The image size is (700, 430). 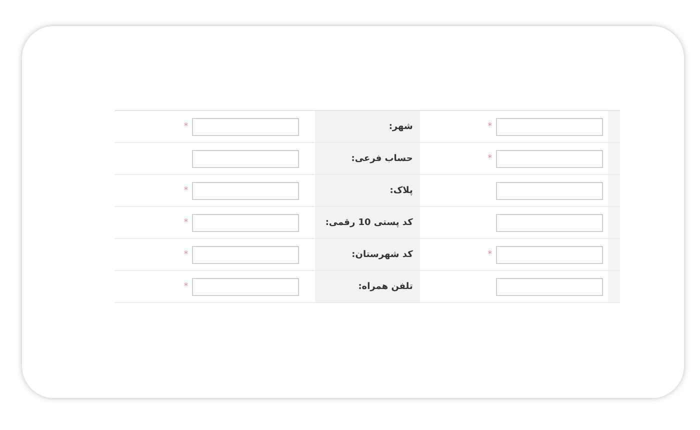 I want to click on field-label: کد شهرستان:, so click(x=382, y=255).